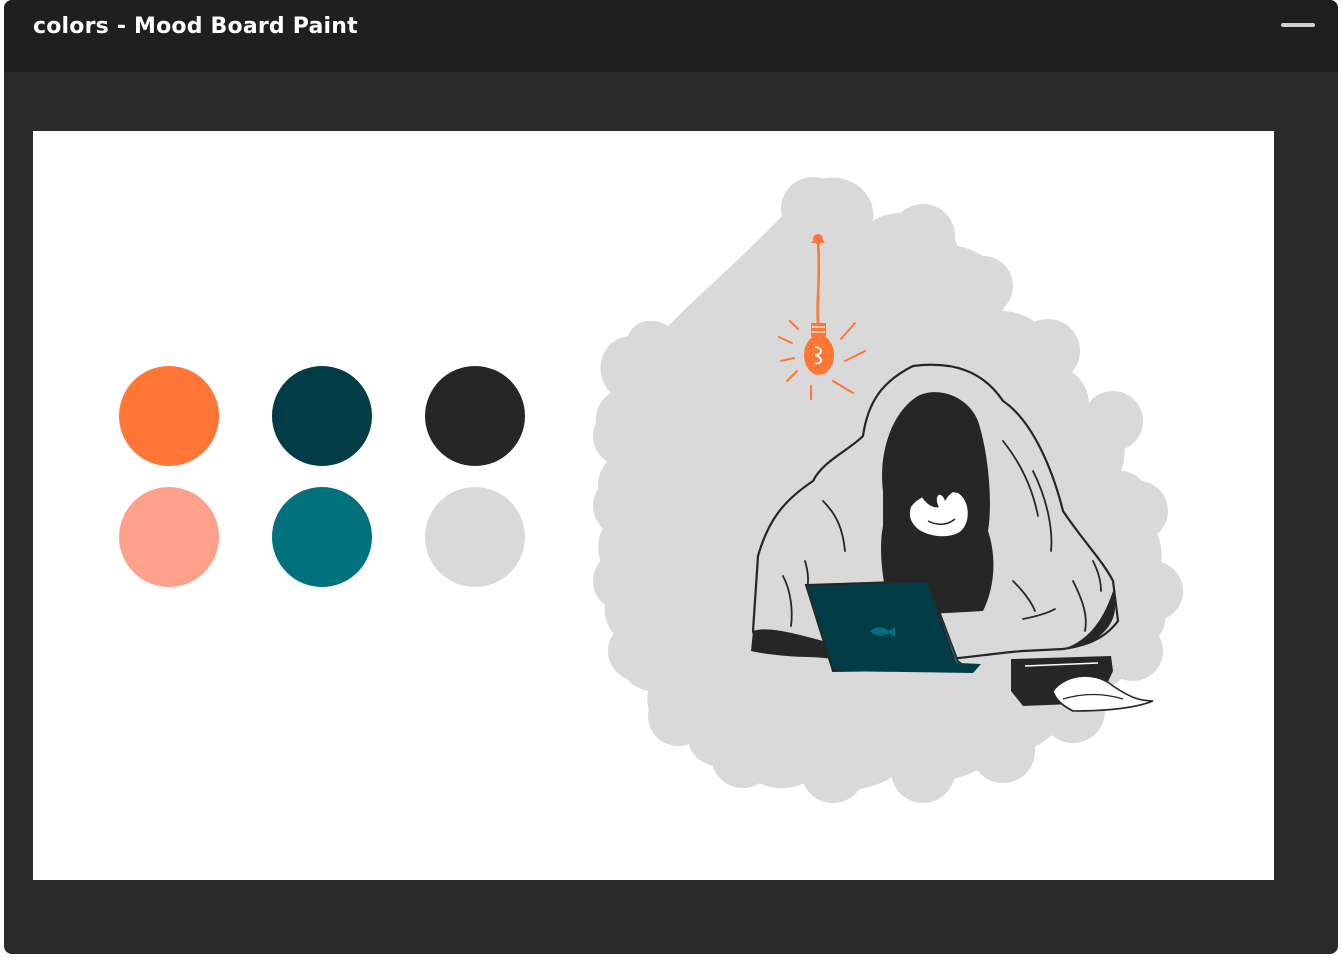 The width and height of the screenshot is (1342, 962). What do you see at coordinates (671, 36) in the screenshot?
I see `title-bar: colors - Mood Board Paint` at bounding box center [671, 36].